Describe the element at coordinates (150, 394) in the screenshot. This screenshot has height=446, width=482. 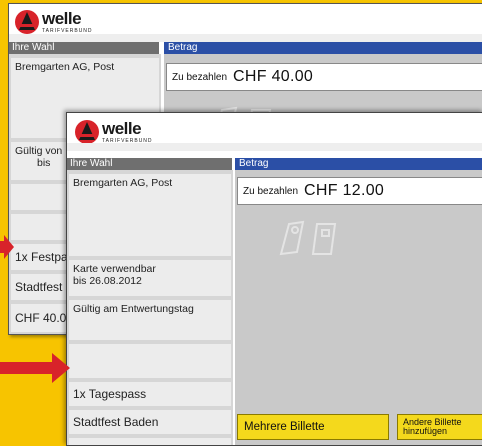
I see `ticket-cell: 1x Tagespass` at that location.